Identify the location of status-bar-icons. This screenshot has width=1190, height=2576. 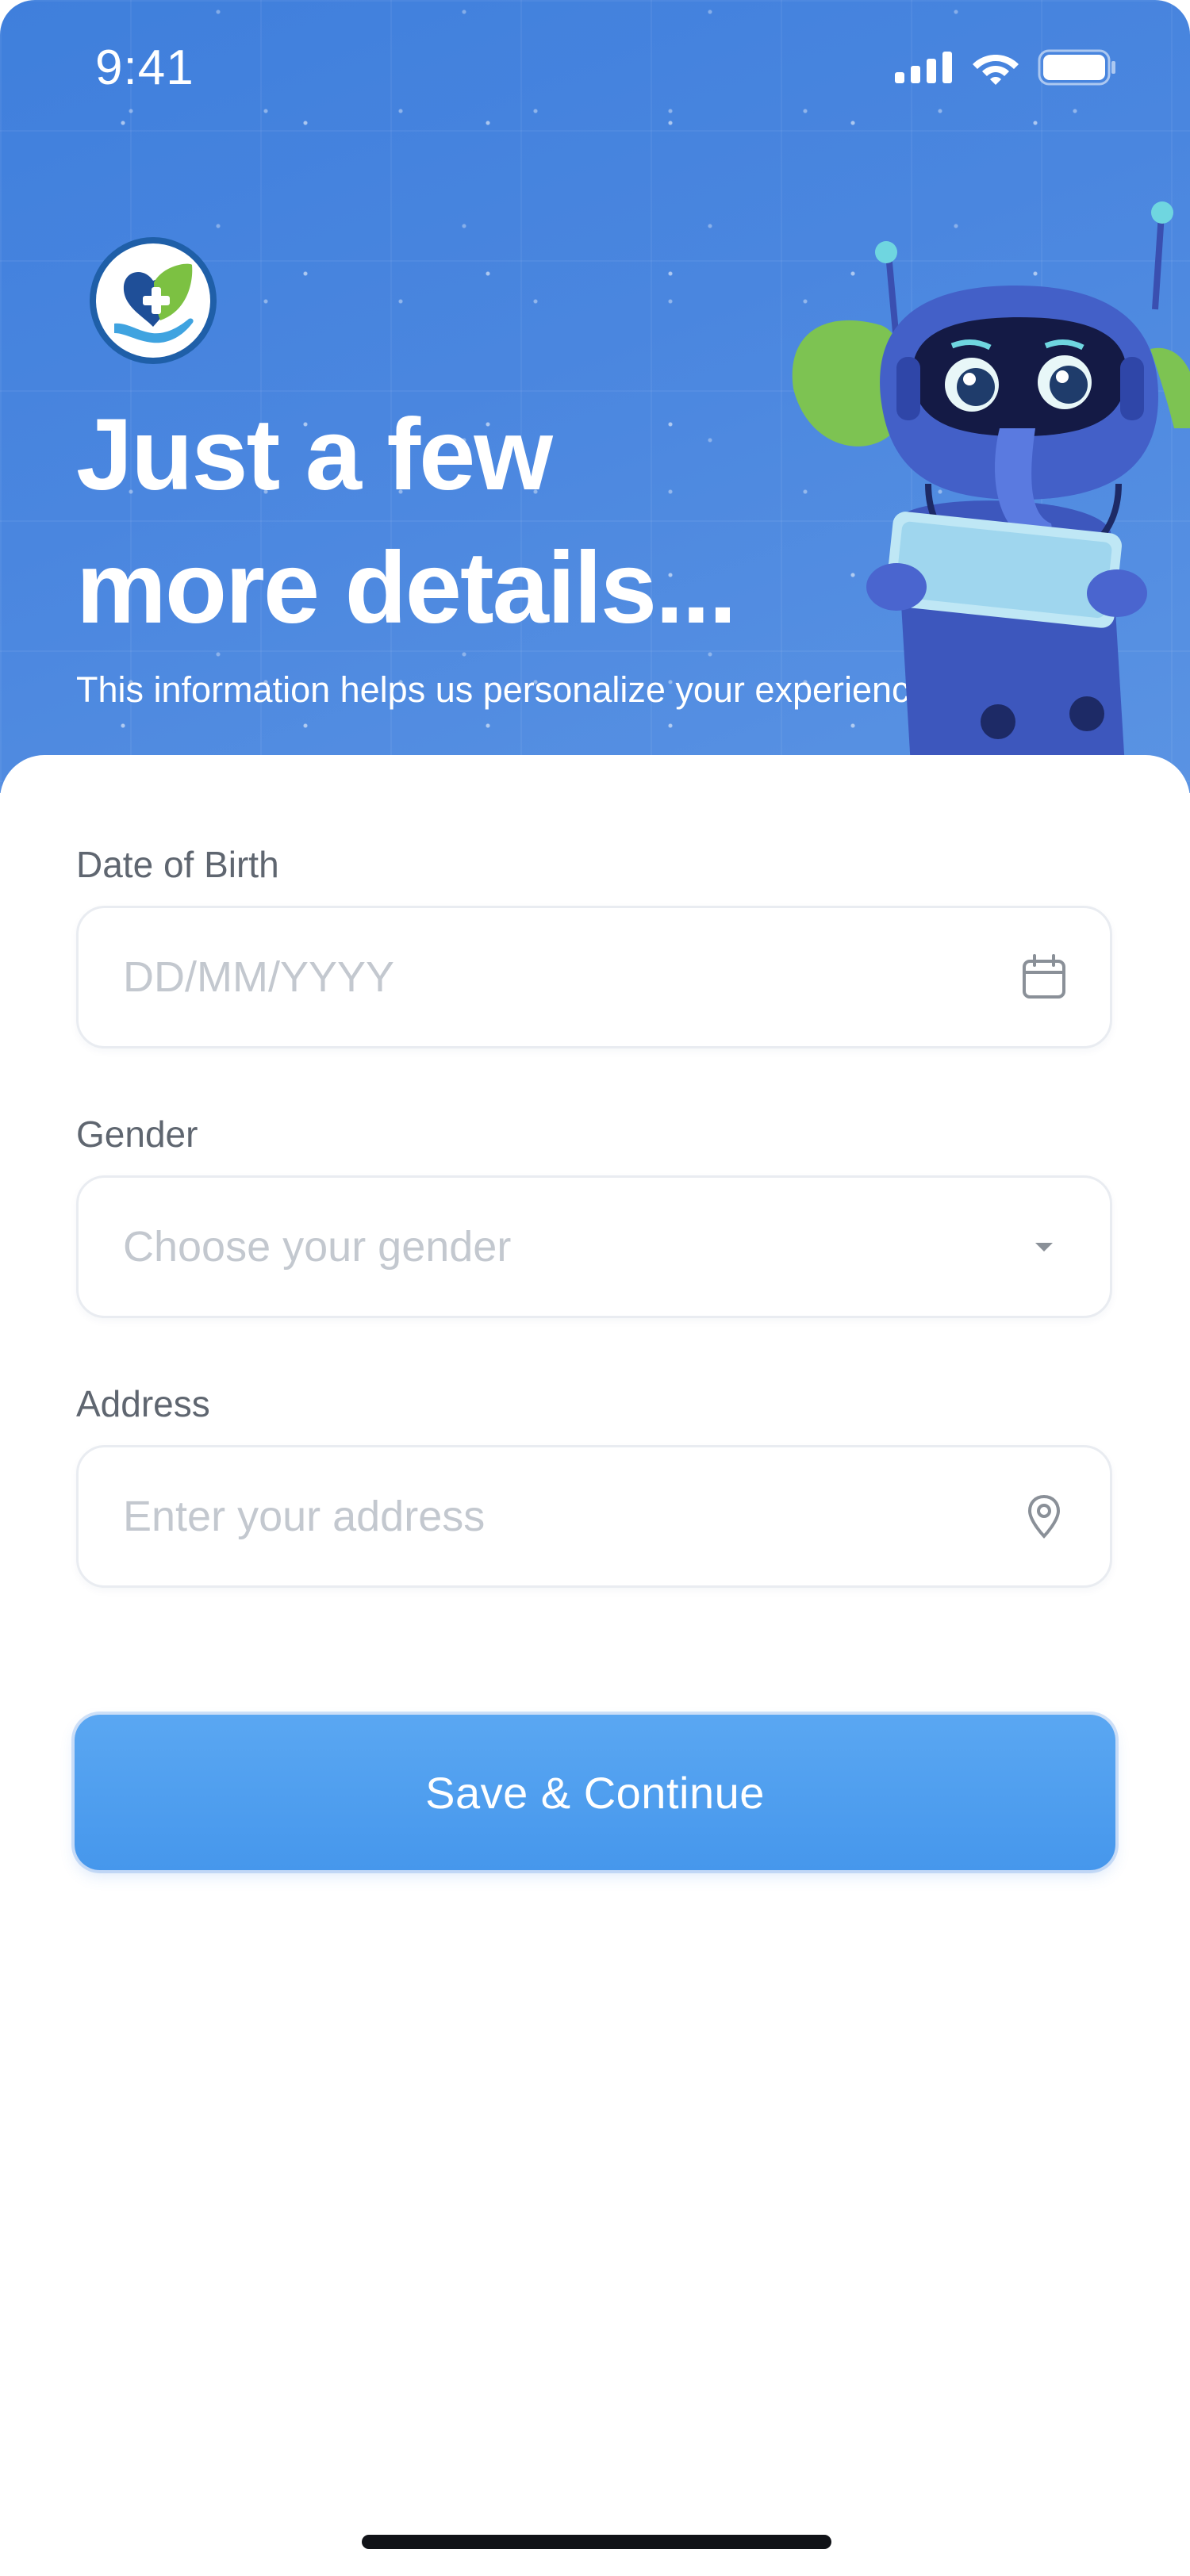
(1006, 68).